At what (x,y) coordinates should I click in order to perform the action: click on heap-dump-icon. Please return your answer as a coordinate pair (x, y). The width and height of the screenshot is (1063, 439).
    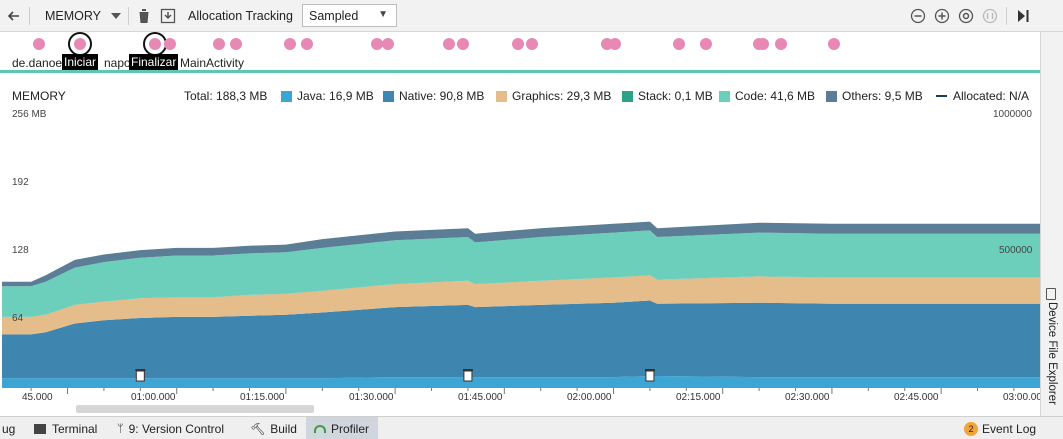
    Looking at the image, I should click on (168, 16).